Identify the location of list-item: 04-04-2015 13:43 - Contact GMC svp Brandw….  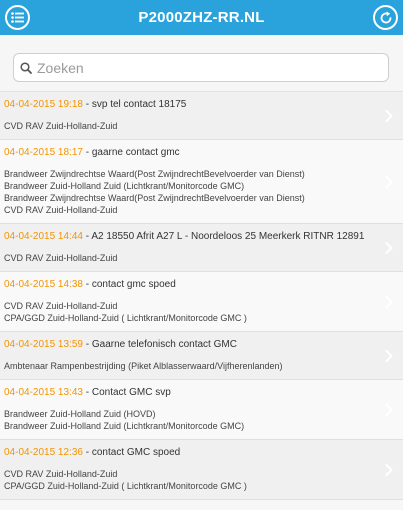
(201, 410).